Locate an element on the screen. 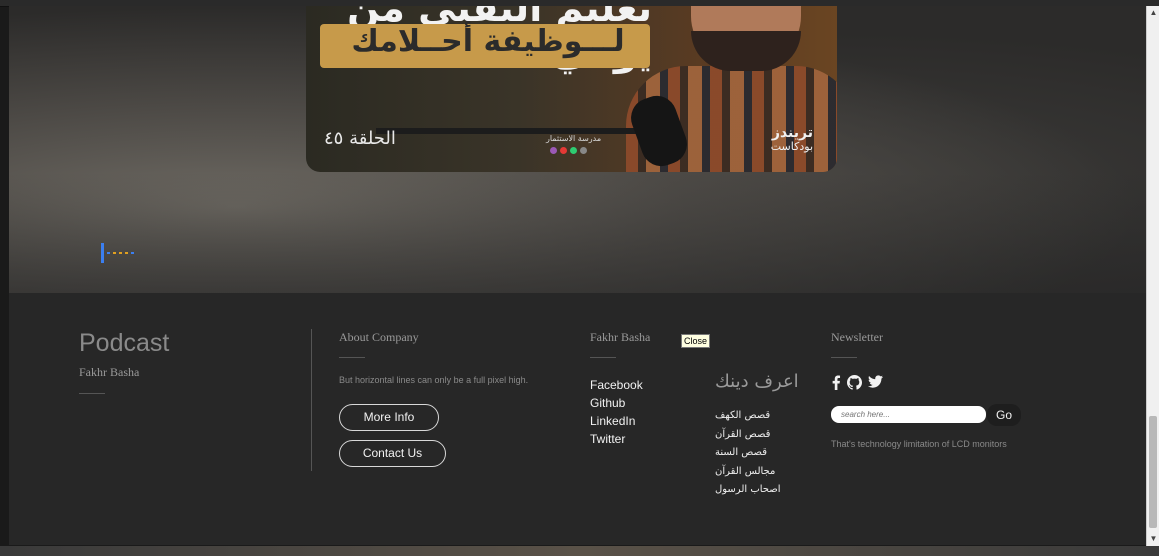  podcast-icon is located at coordinates (553, 150).